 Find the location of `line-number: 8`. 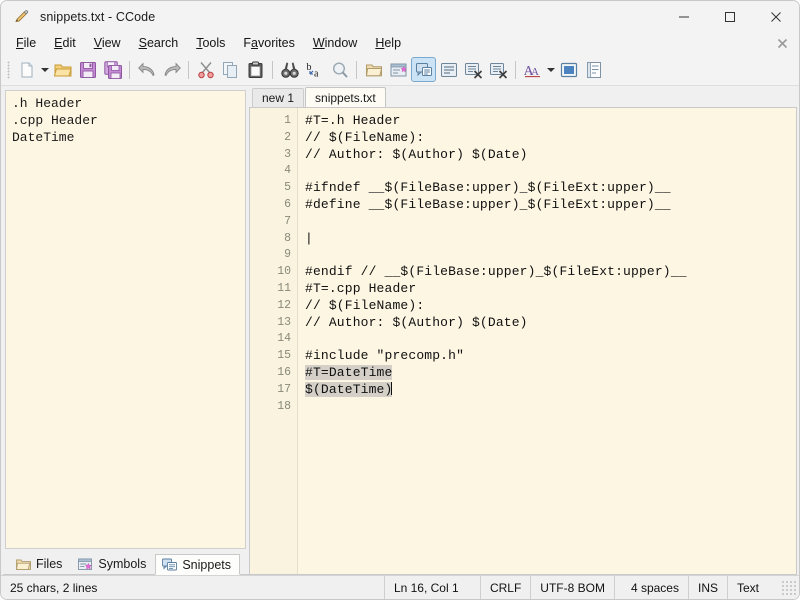

line-number: 8 is located at coordinates (287, 238).